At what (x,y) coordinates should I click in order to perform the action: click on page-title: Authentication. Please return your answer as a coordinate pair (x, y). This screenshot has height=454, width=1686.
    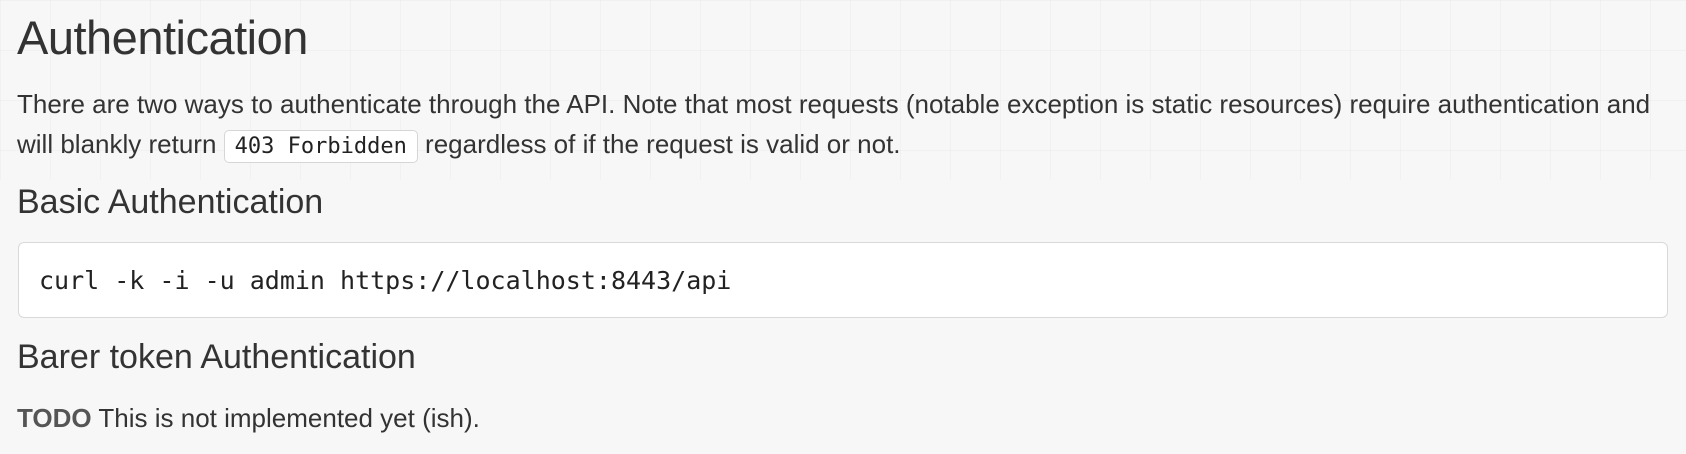
    Looking at the image, I should click on (162, 37).